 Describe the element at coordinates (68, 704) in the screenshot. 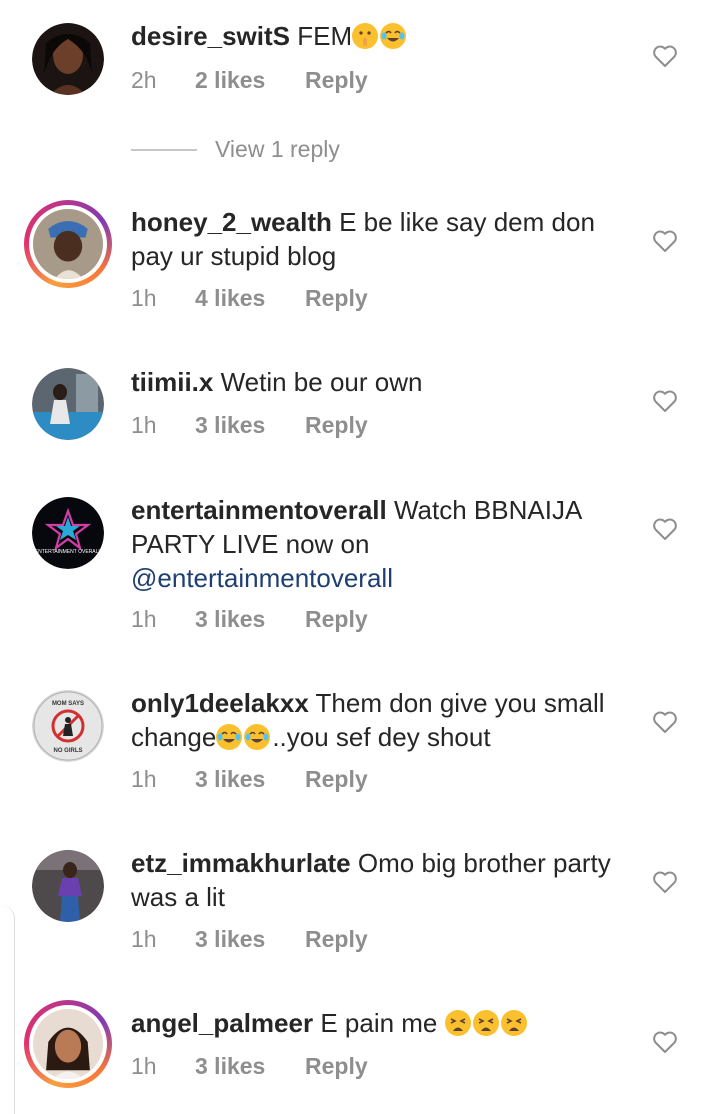

I see `avatar-badge-top: MOM SAYS` at that location.